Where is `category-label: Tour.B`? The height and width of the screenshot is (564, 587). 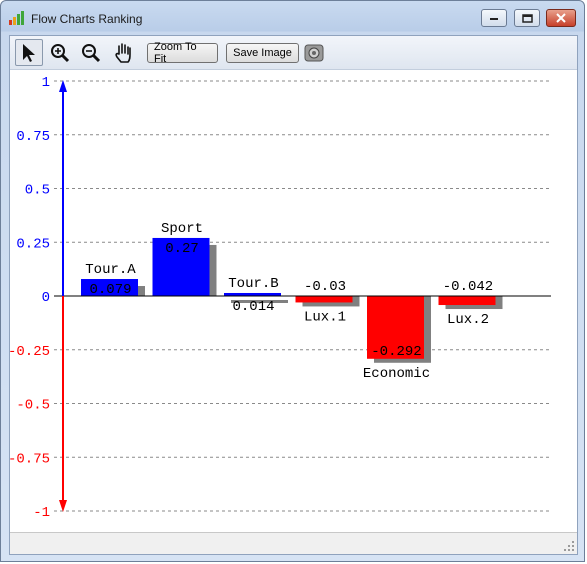
category-label: Tour.B is located at coordinates (253, 284).